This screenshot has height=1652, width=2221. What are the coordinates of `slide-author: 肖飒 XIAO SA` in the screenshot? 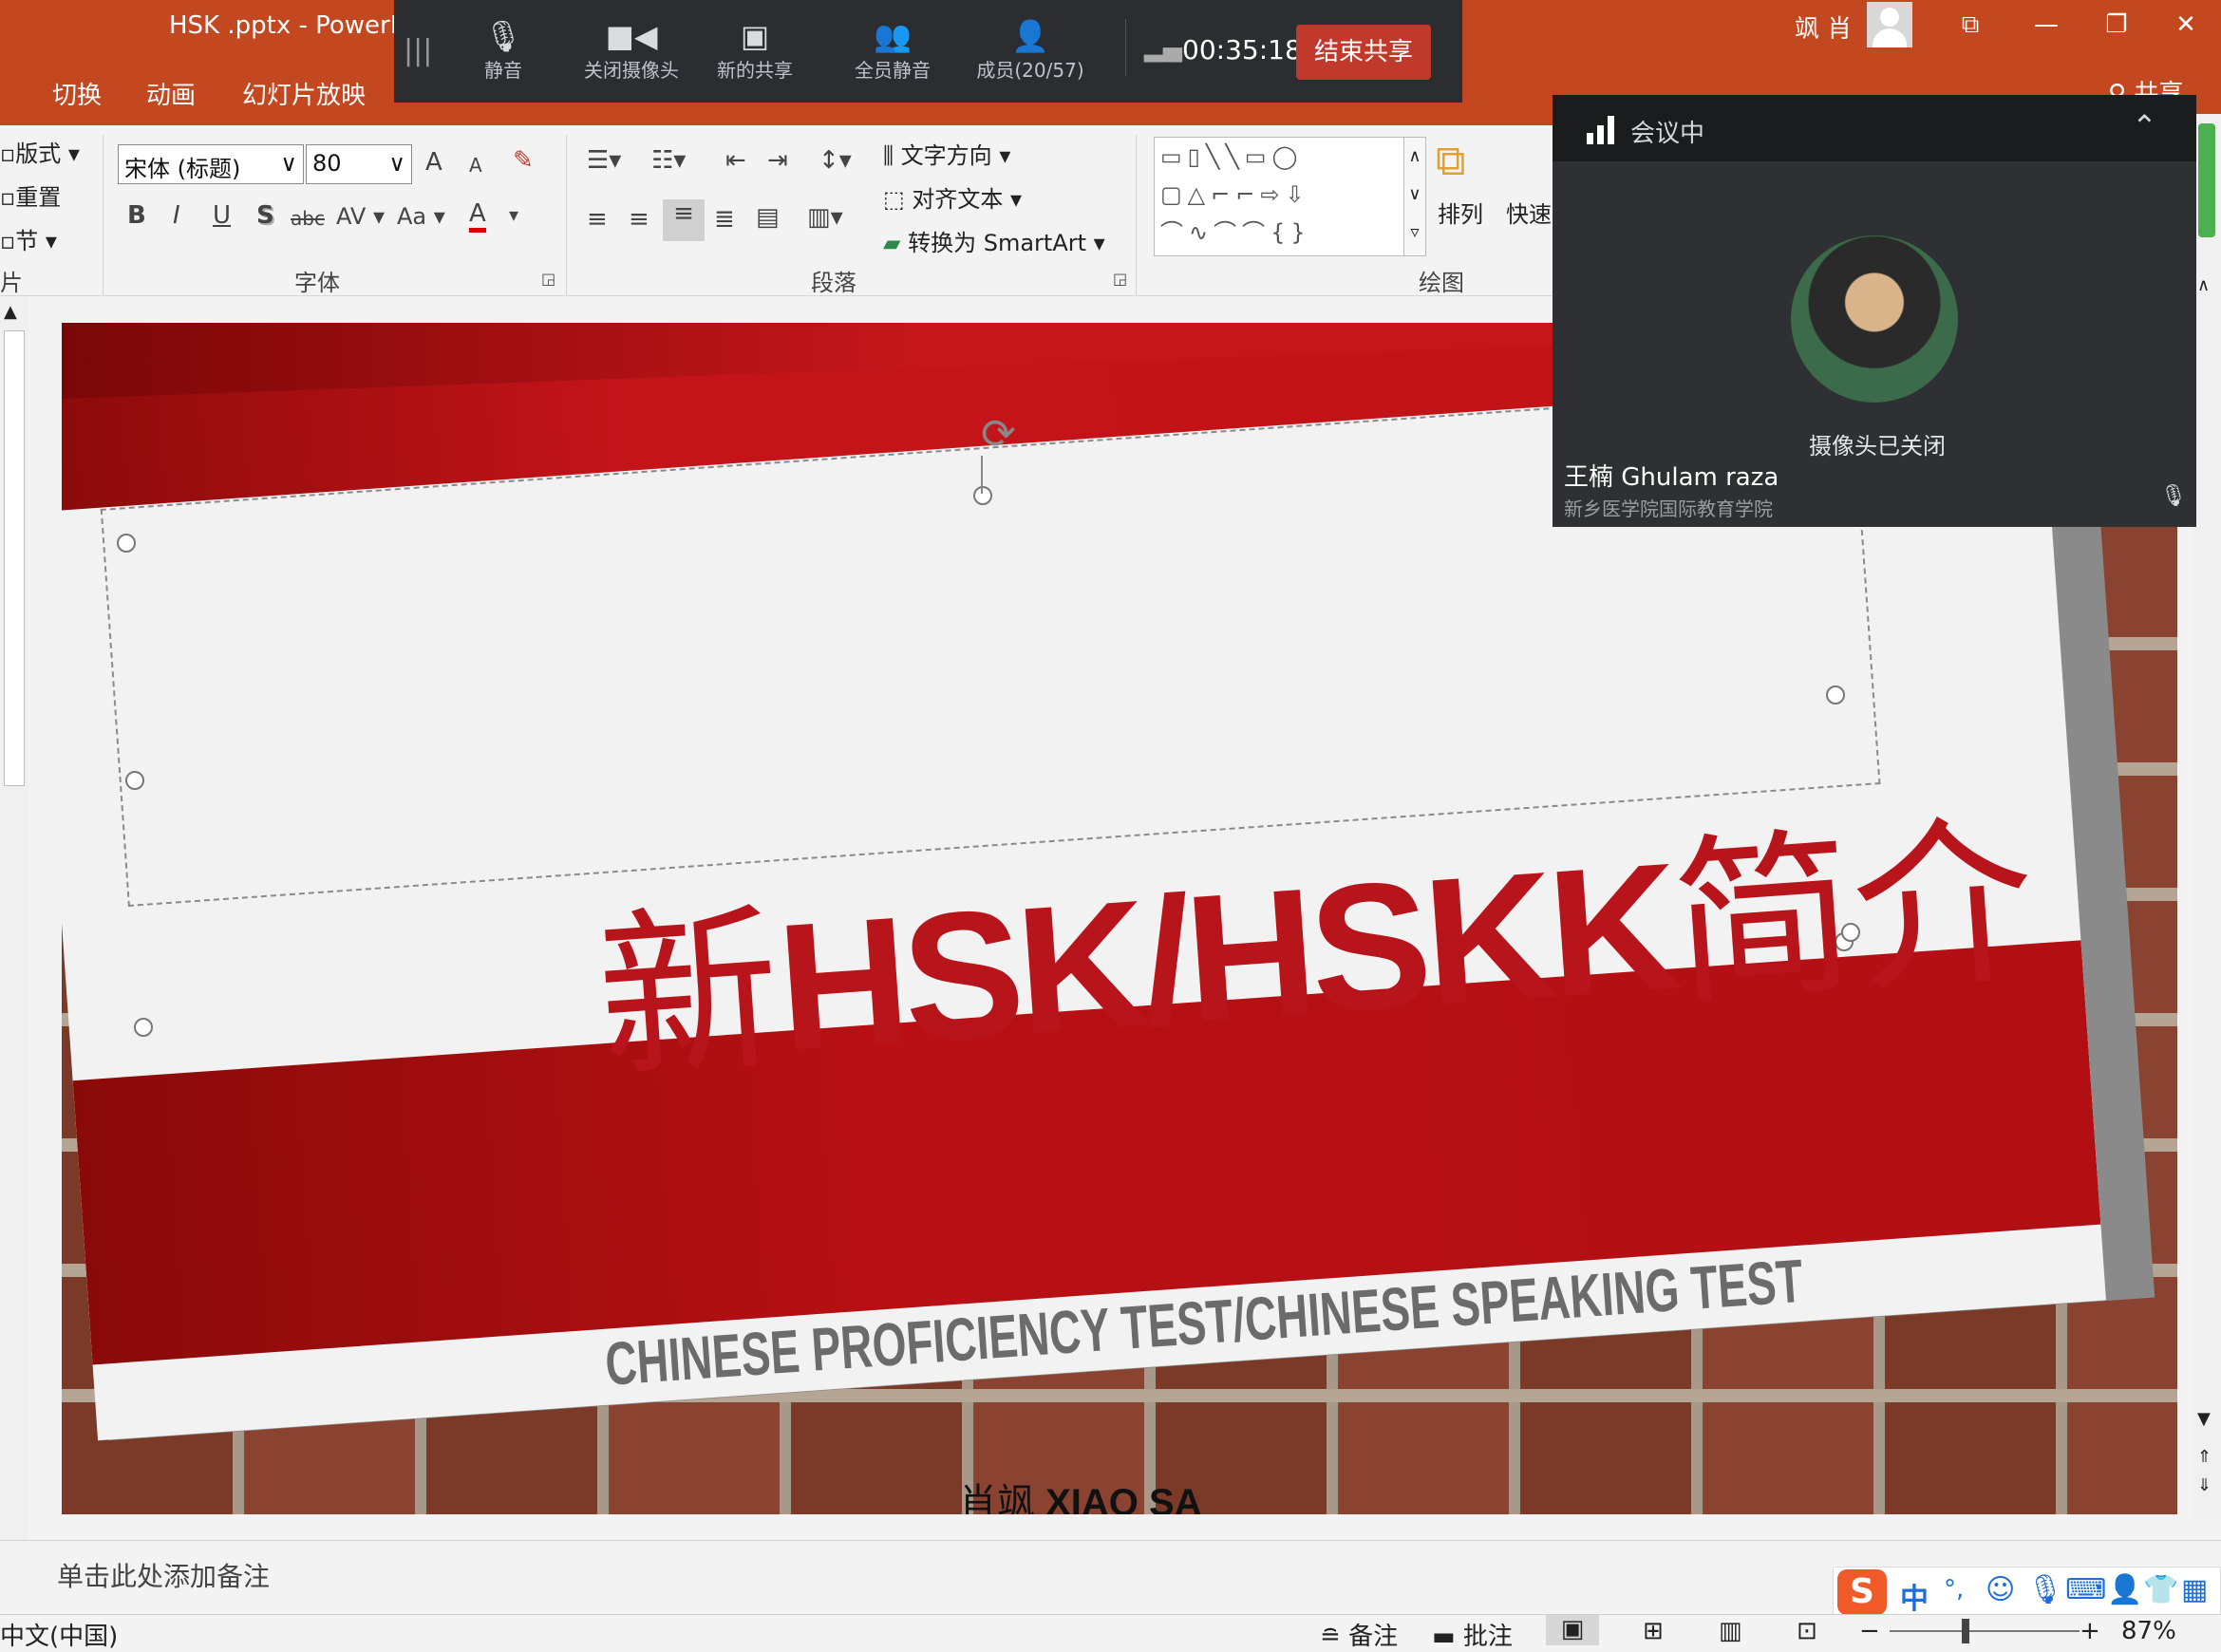 It's located at (1080, 1493).